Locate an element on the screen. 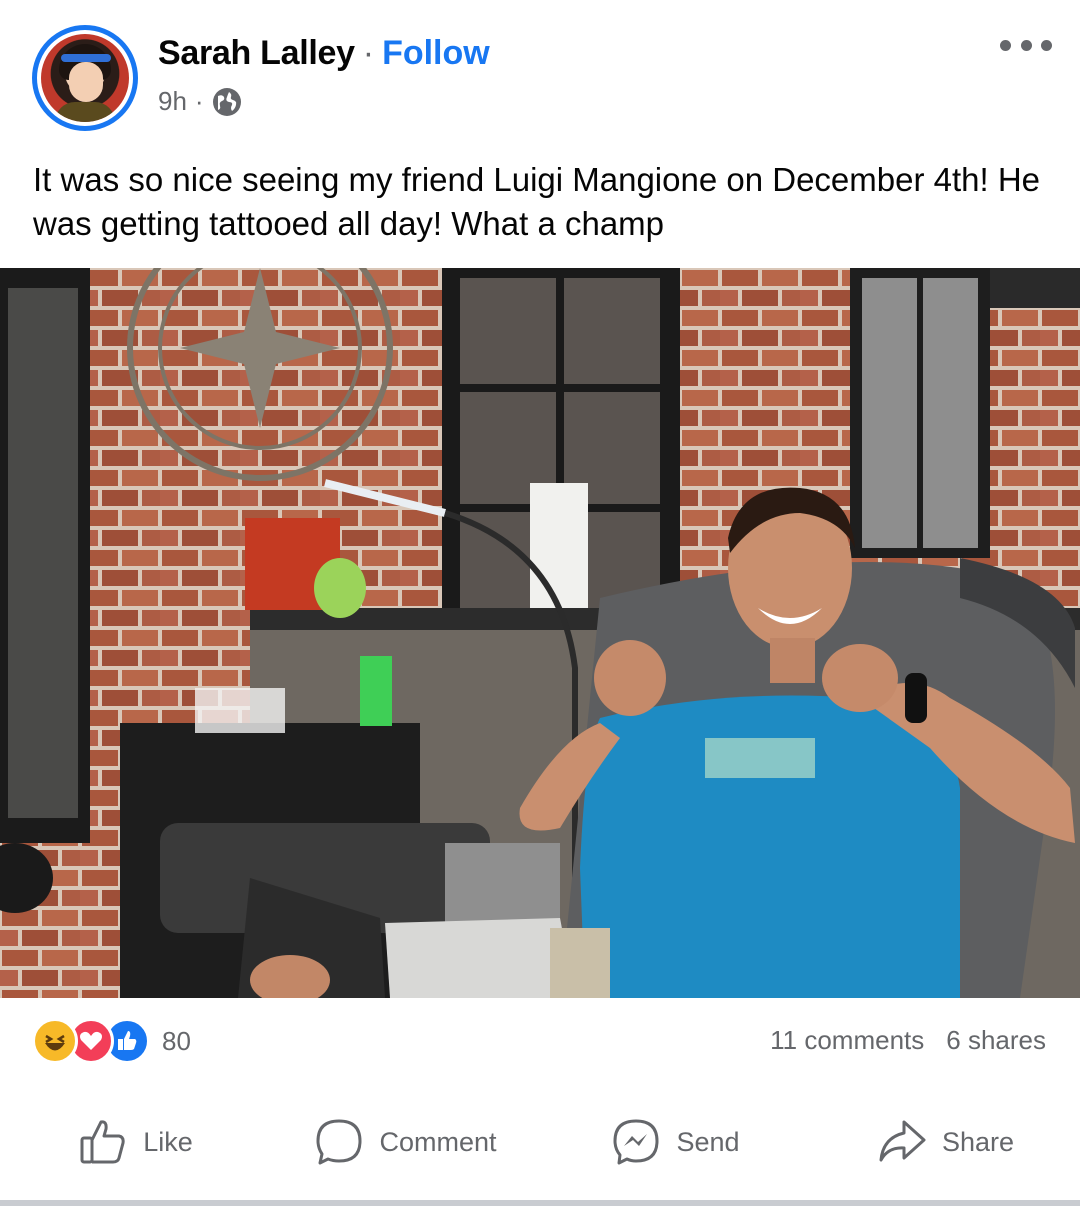  share-button: Share is located at coordinates (945, 1142).